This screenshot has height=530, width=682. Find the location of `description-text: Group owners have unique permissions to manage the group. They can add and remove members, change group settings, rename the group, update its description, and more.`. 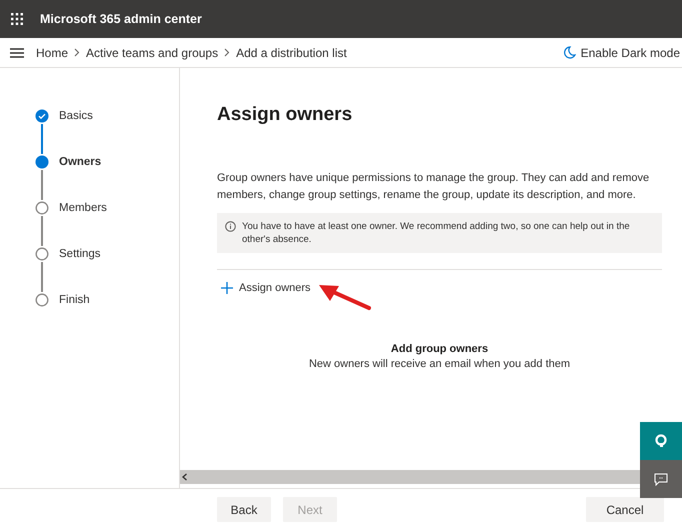

description-text: Group owners have unique permissions to manage the group. They can add and remove members, change group settings, rename the group, update its description, and more. is located at coordinates (433, 187).